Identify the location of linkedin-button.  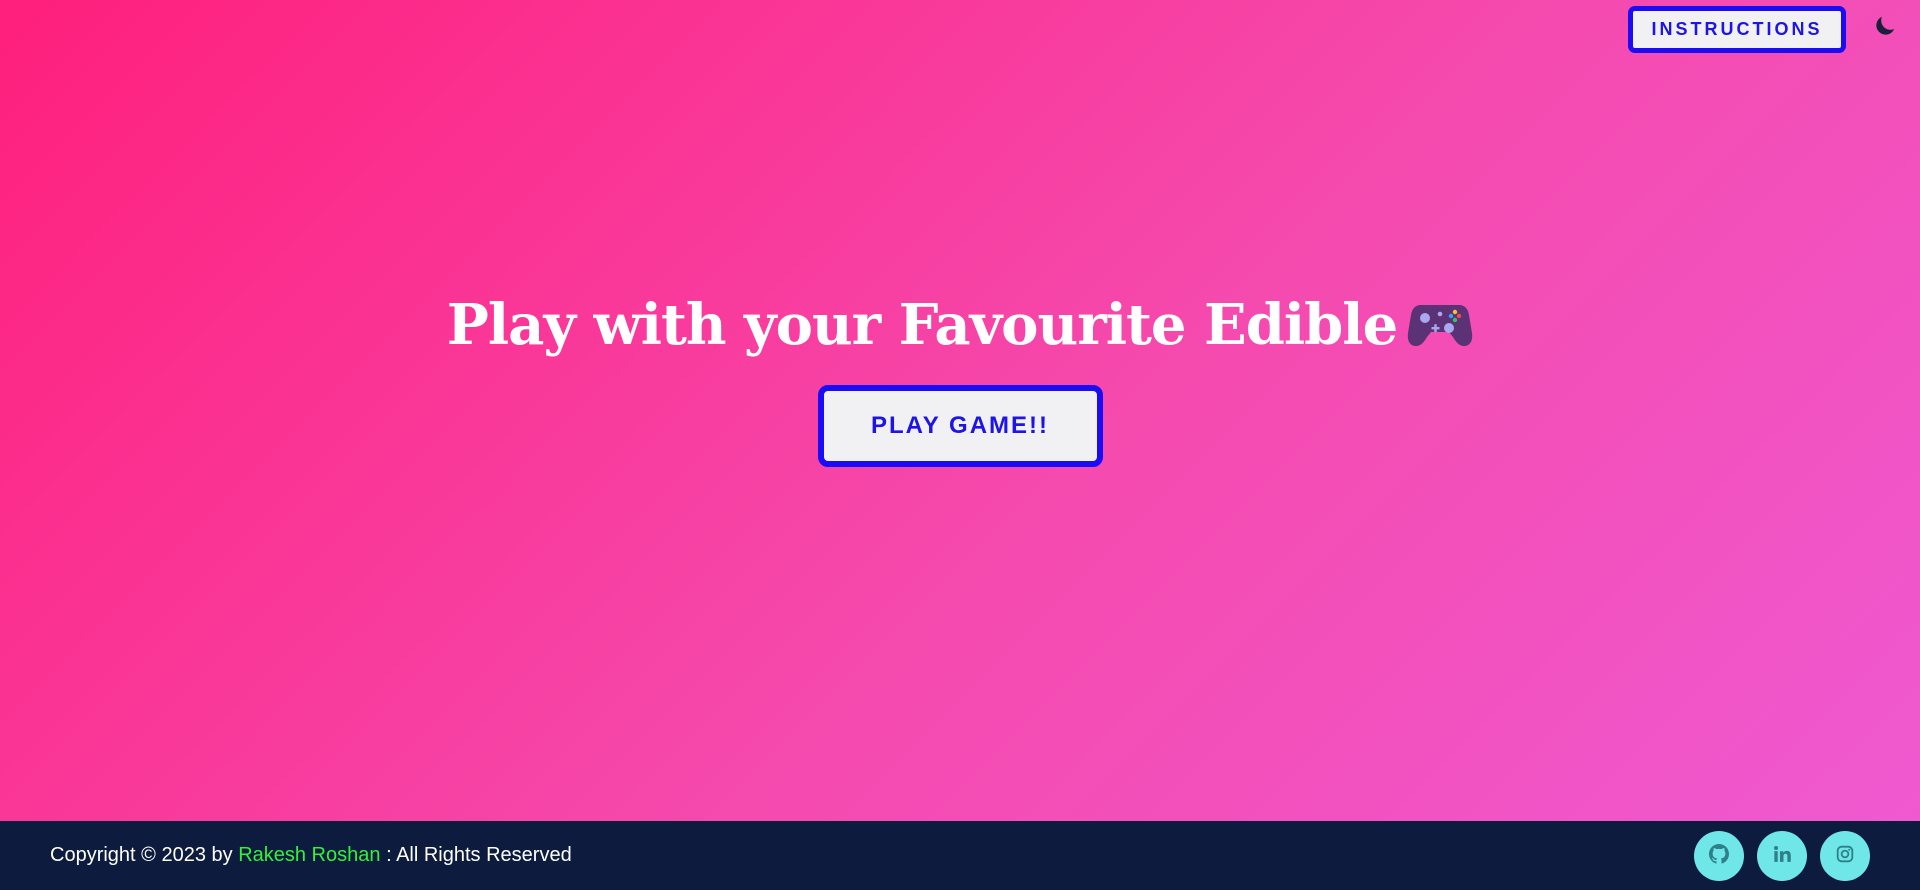
(1782, 856).